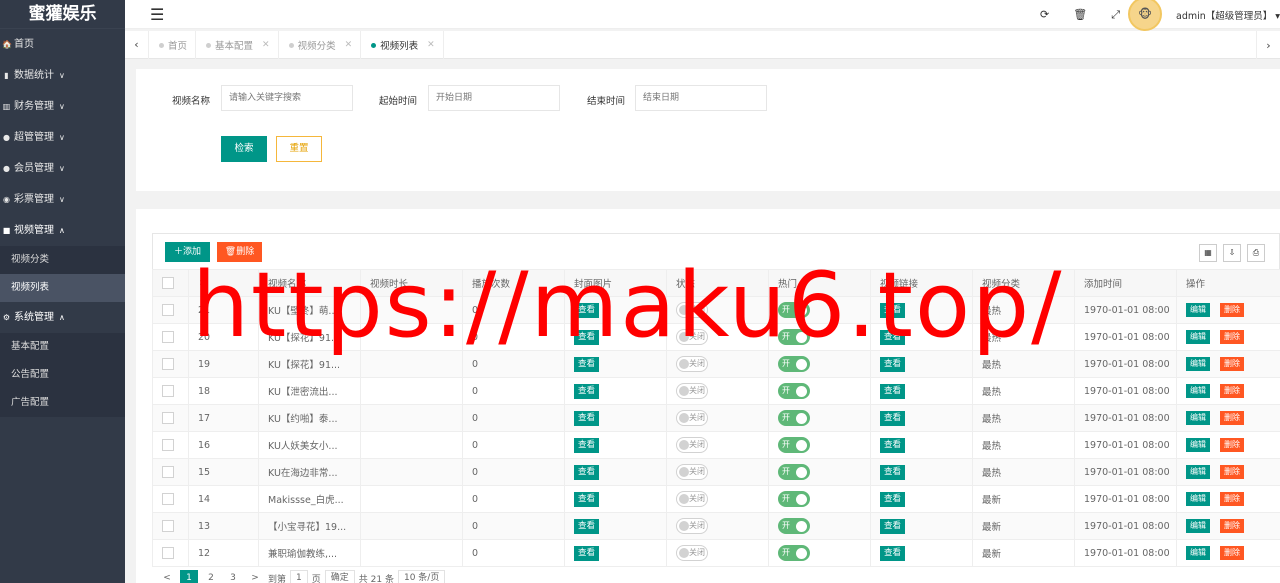  Describe the element at coordinates (137, 44) in the screenshot. I see `tab-prev-icon: ‹` at that location.